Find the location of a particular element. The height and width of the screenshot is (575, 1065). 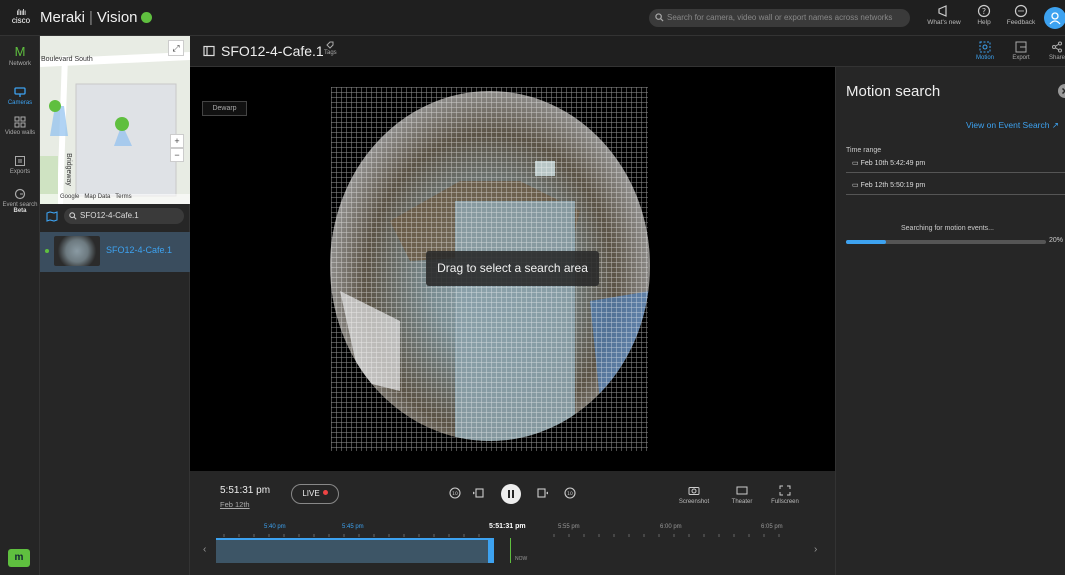

app-brand: Meraki | Vision is located at coordinates (96, 17).